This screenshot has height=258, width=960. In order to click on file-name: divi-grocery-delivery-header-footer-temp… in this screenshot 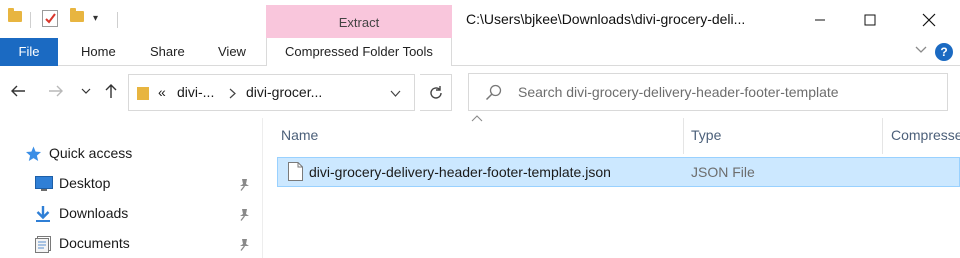, I will do `click(460, 172)`.